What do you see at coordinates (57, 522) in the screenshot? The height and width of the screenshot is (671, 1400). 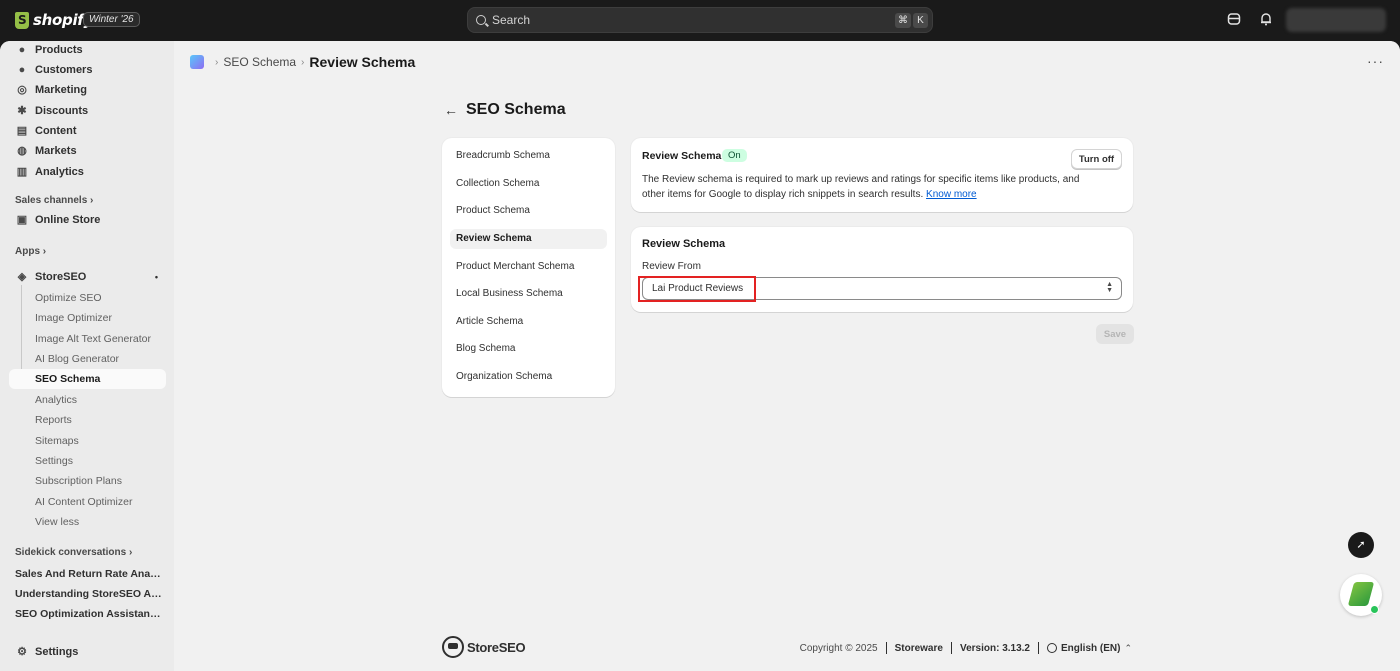 I see `subnav-view-less: View less` at bounding box center [57, 522].